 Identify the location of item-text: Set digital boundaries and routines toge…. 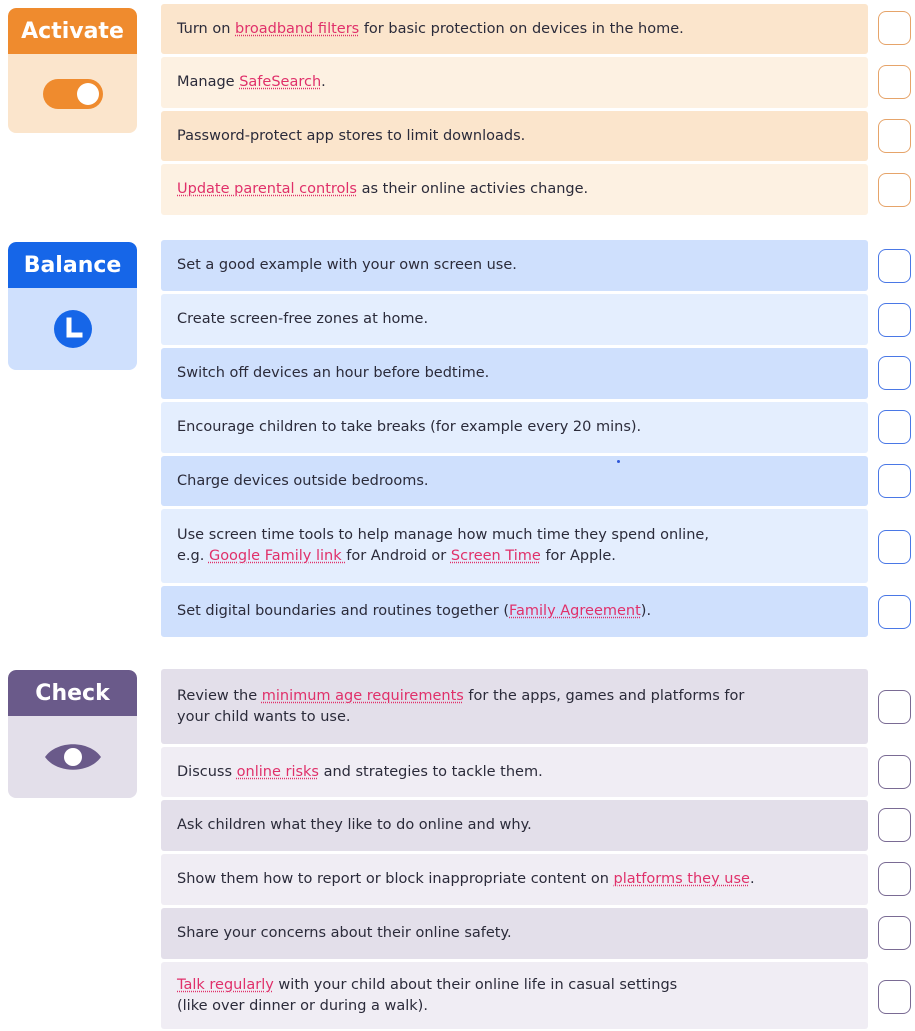
(414, 611).